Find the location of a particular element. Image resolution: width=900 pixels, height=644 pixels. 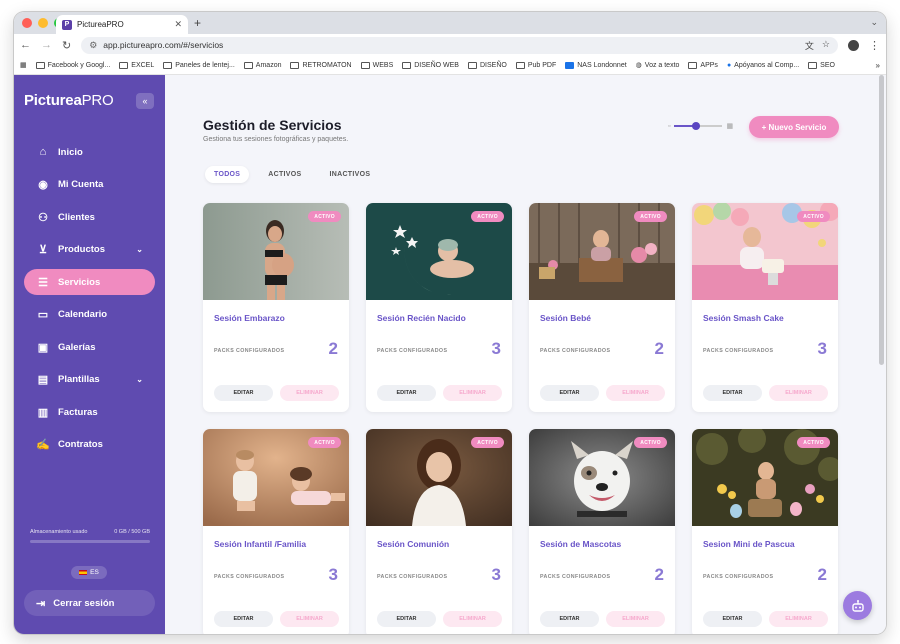

bookmark-star-icon: ☆ is located at coordinates (826, 45).